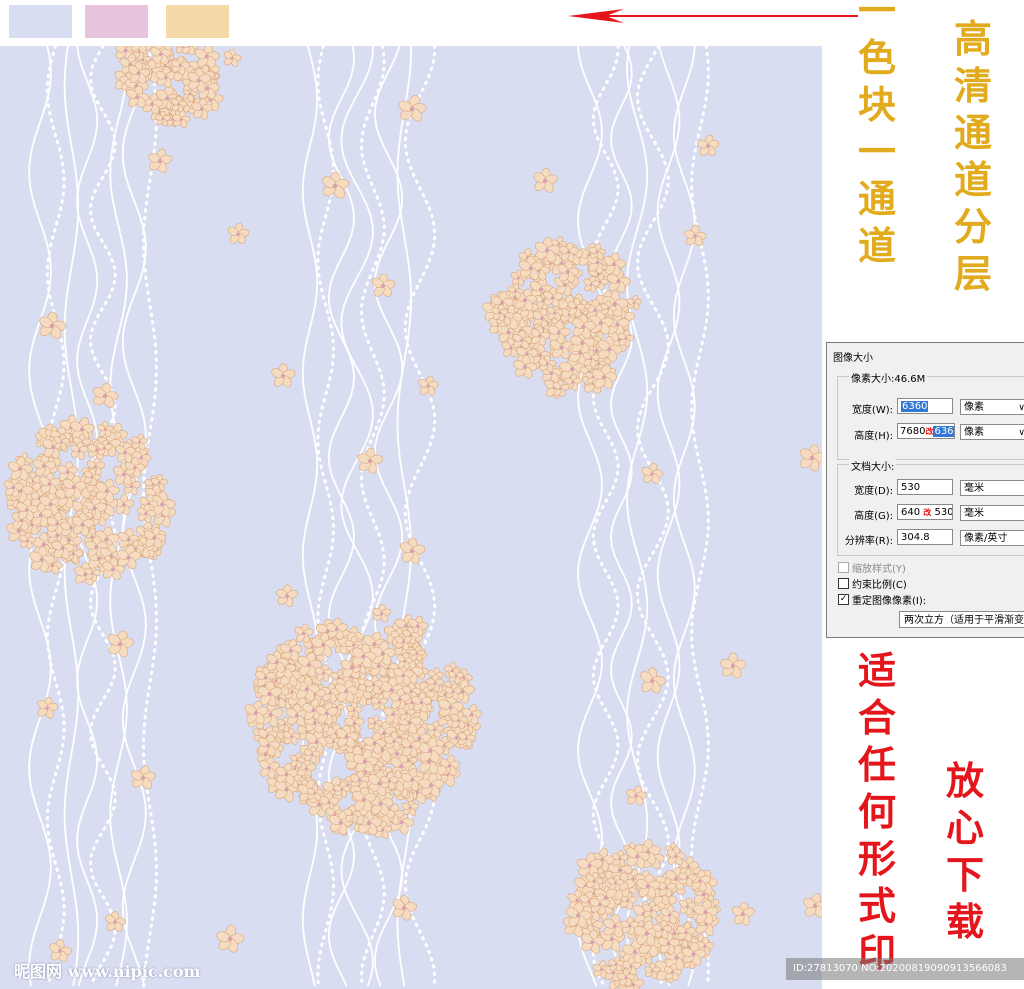 The height and width of the screenshot is (989, 1024). What do you see at coordinates (925, 487) in the screenshot?
I see `doc-width-input: 530` at bounding box center [925, 487].